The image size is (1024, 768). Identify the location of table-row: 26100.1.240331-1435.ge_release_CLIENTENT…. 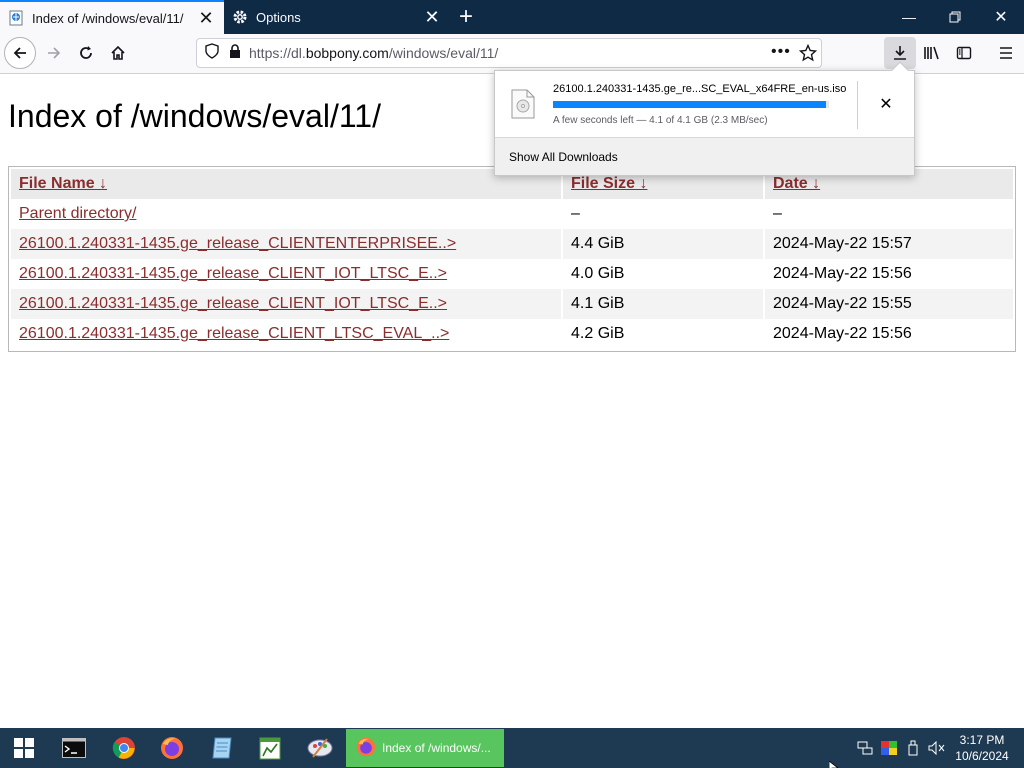
(512, 244).